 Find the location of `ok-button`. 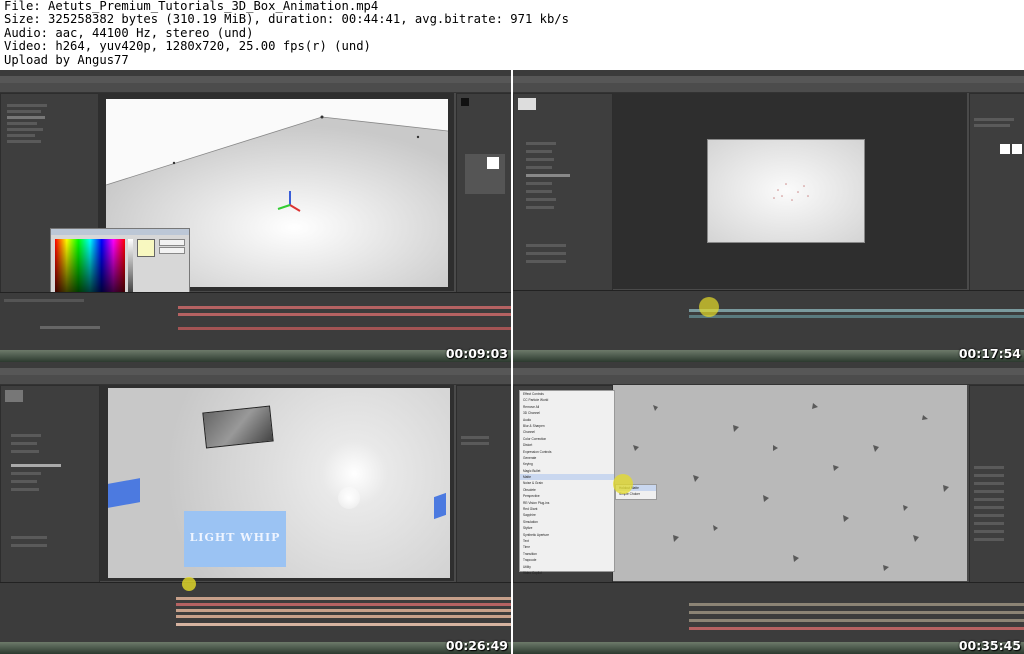

ok-button is located at coordinates (172, 242).